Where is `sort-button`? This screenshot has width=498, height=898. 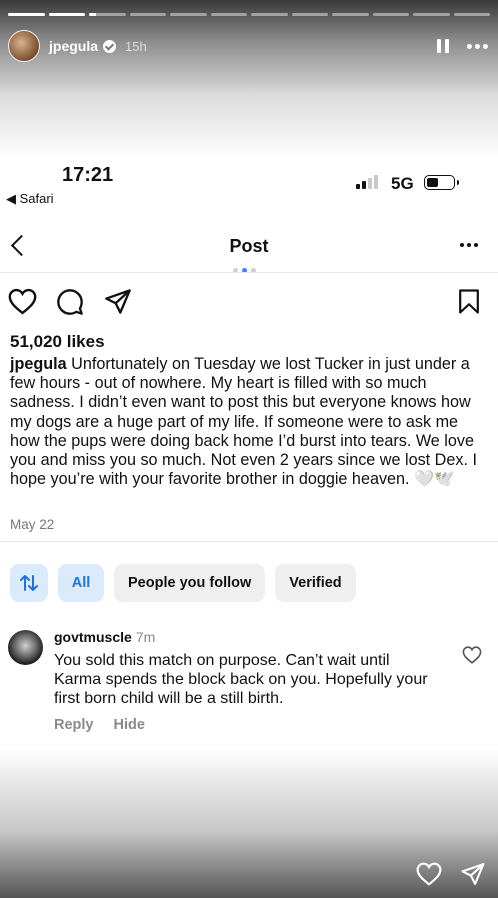
sort-button is located at coordinates (29, 583).